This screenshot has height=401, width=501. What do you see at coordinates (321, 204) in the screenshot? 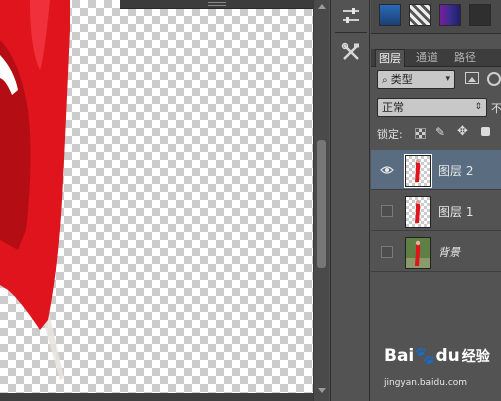
I see `scrollbar-thumb` at bounding box center [321, 204].